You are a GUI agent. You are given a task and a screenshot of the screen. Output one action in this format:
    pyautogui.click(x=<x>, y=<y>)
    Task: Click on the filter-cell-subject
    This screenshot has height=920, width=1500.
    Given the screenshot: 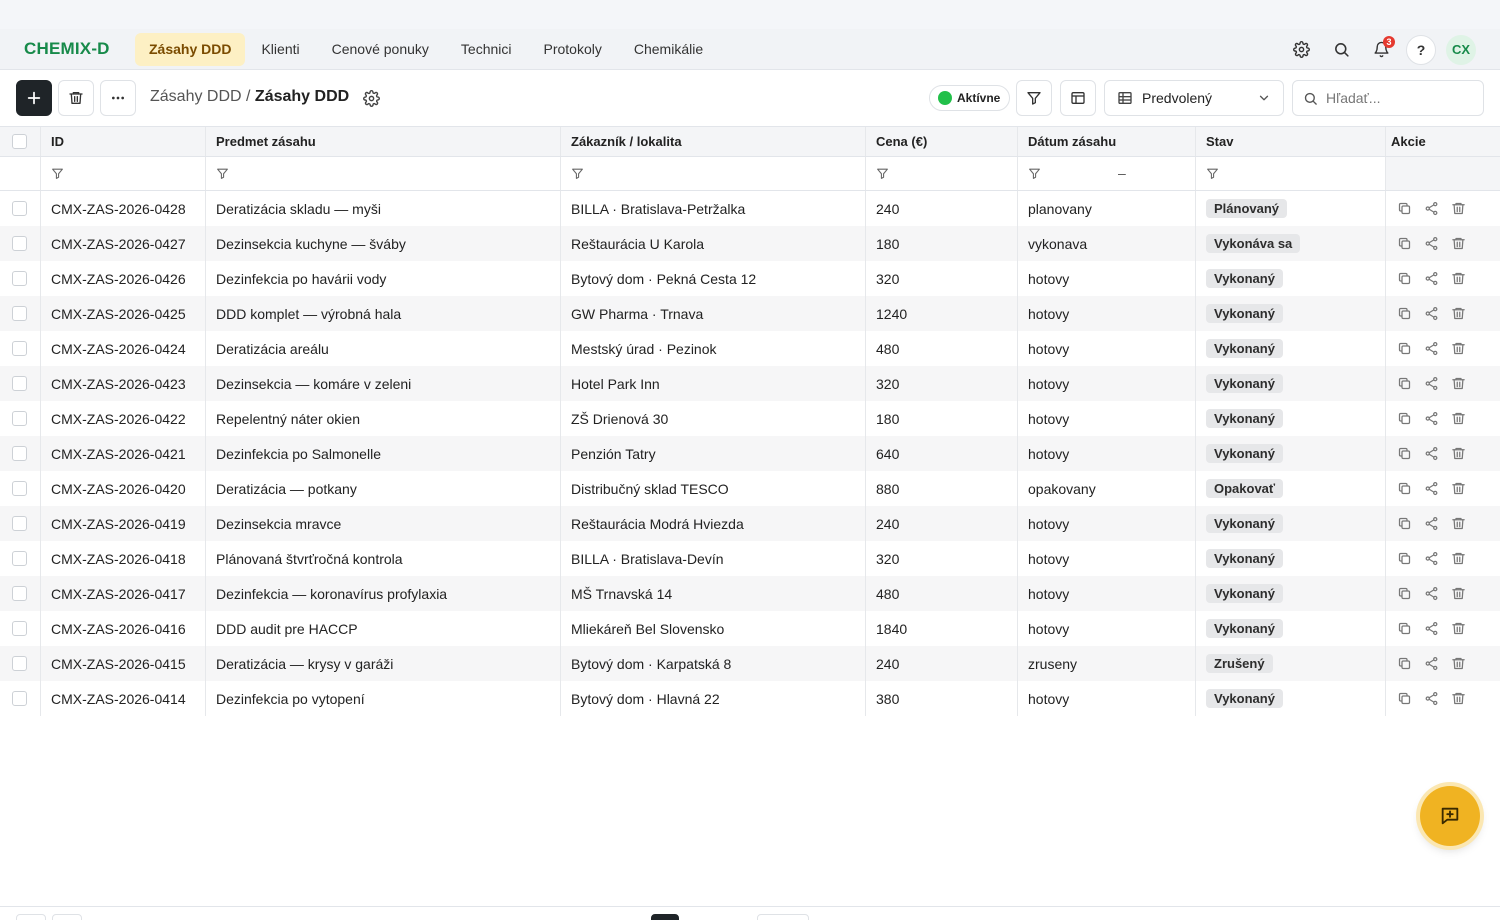 What is the action you would take?
    pyautogui.click(x=383, y=173)
    